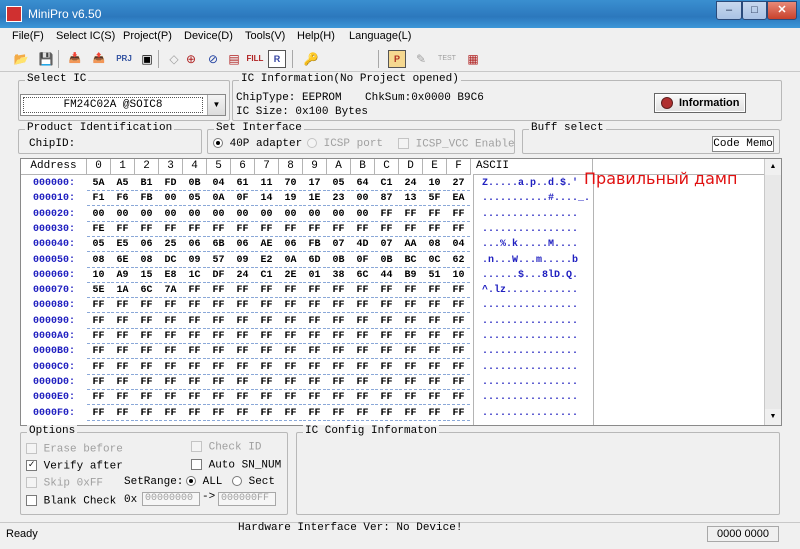  What do you see at coordinates (265, 36) in the screenshot?
I see `menu-tools: Tools(V)` at bounding box center [265, 36].